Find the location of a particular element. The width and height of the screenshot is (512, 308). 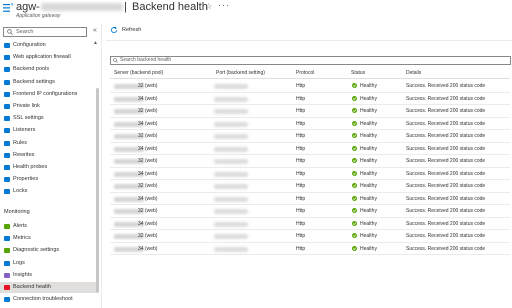

sidebar-item-configuration: Configuration is located at coordinates (48, 45).